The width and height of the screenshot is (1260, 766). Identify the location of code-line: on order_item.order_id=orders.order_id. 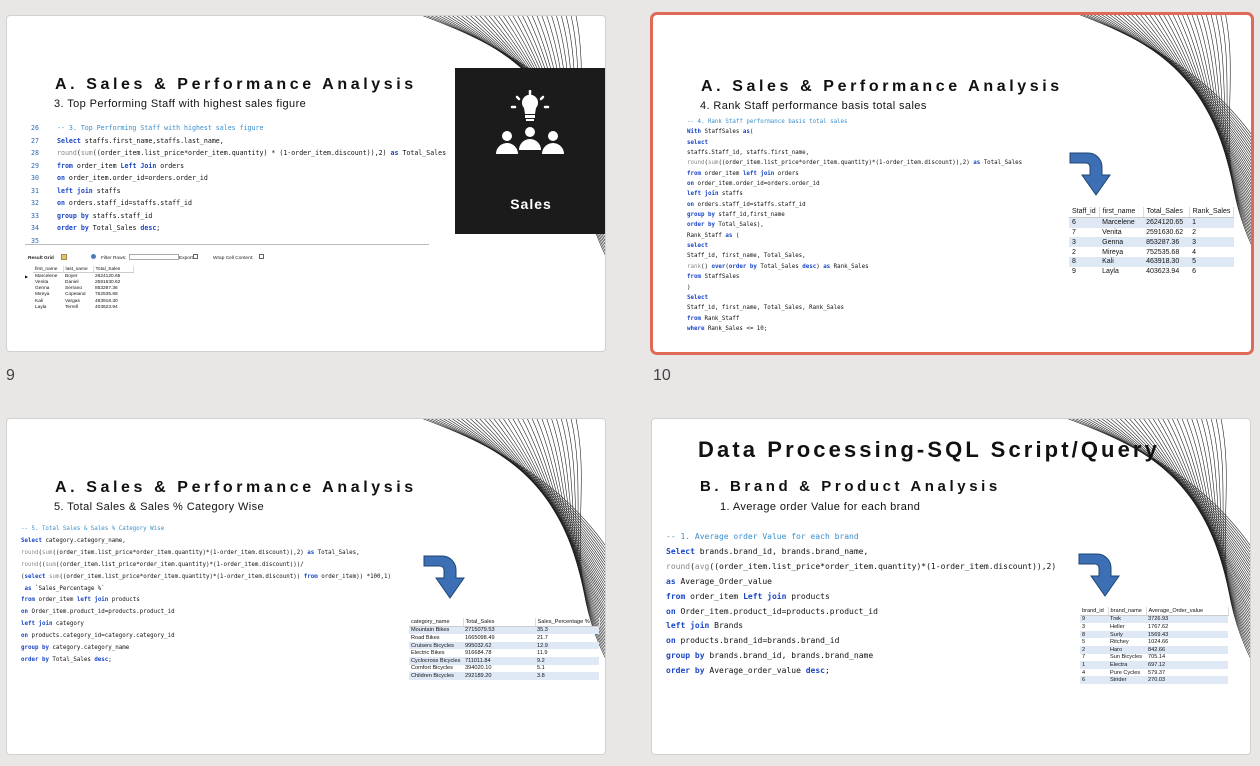
(132, 178).